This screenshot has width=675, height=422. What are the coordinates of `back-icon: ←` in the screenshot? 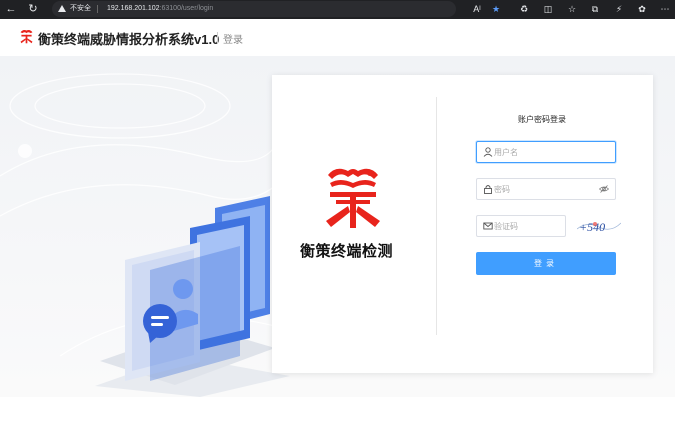 It's located at (11, 9).